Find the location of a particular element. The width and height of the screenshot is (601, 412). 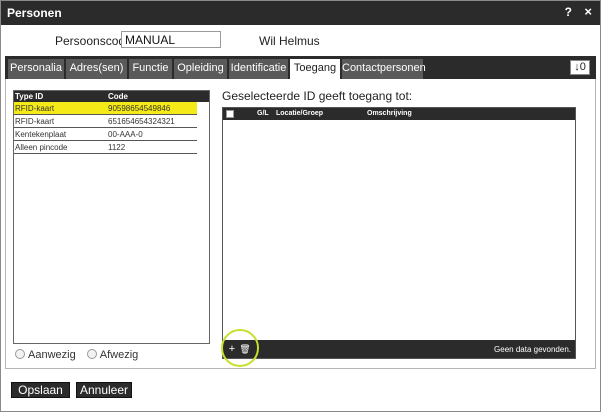

access-grid-header: G/L Locatie/Groep Omschrijving is located at coordinates (399, 114).